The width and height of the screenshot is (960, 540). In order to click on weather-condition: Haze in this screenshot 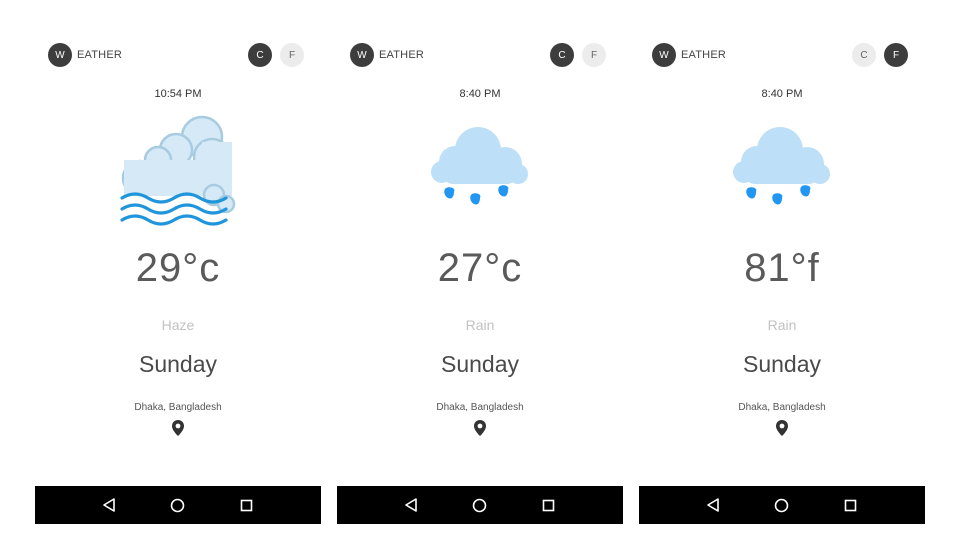, I will do `click(178, 325)`.